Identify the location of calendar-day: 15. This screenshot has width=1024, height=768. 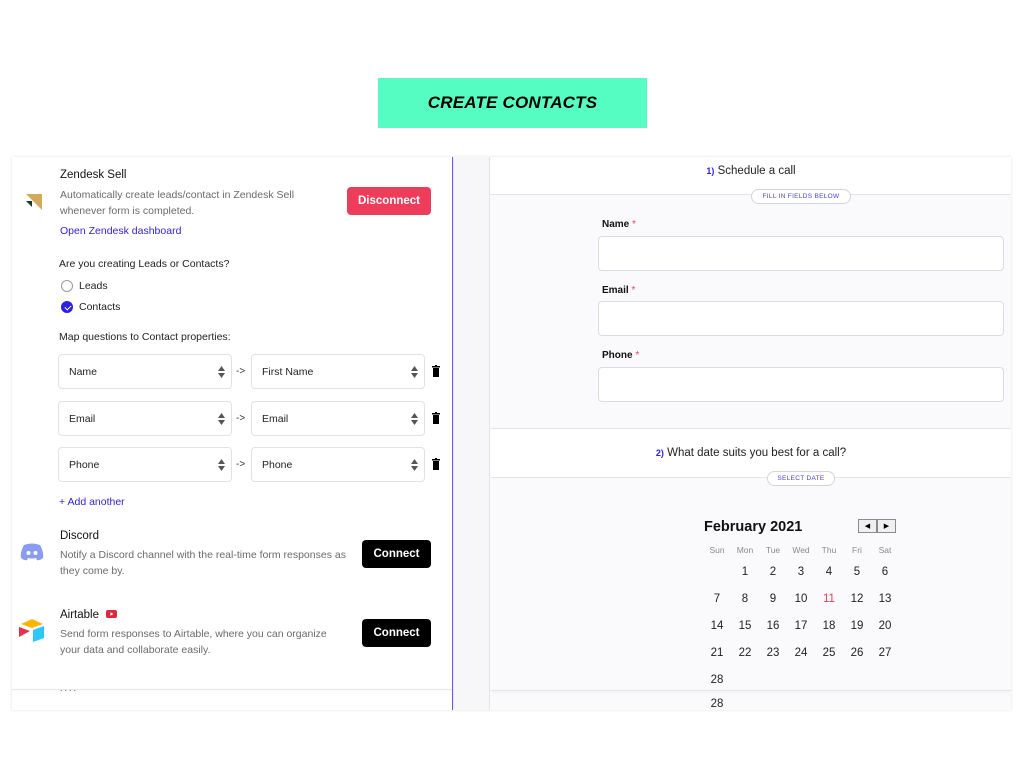
(745, 626).